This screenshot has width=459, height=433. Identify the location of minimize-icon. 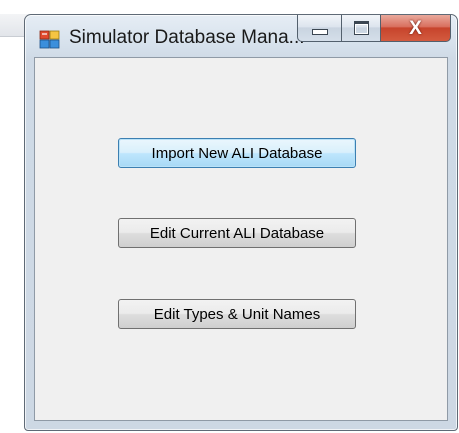
(319, 32).